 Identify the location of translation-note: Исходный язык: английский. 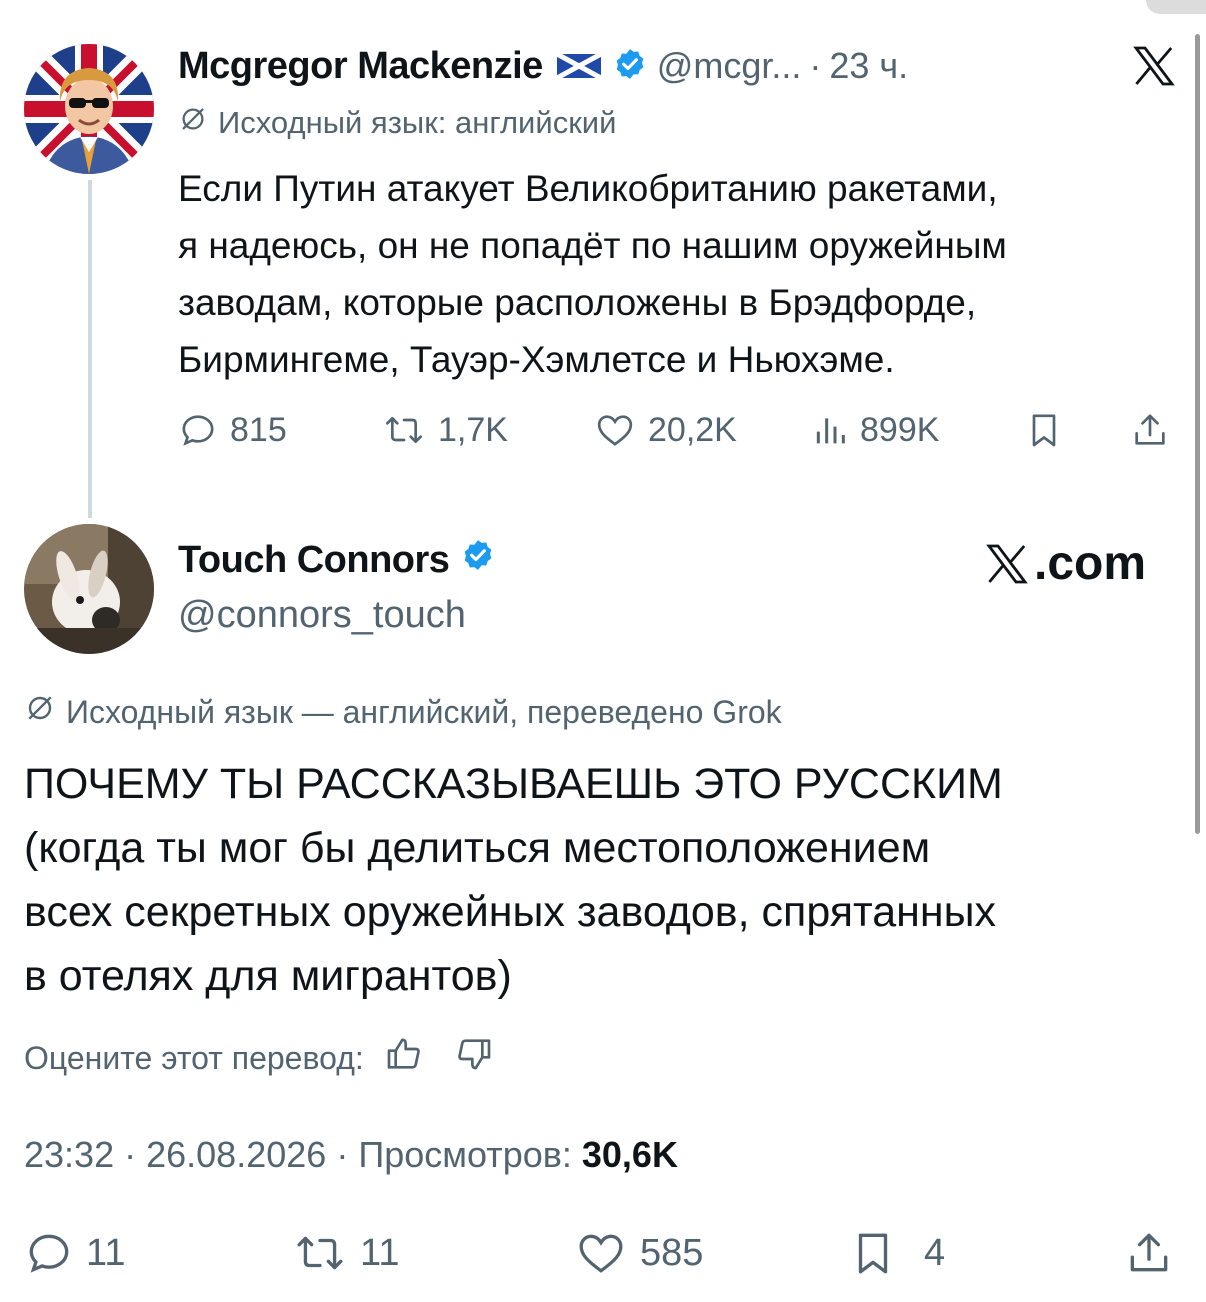
(397, 123).